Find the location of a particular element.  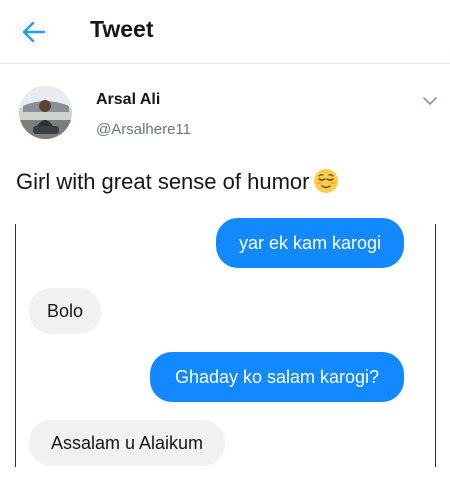

author-name: Arsal Ali is located at coordinates (128, 100).